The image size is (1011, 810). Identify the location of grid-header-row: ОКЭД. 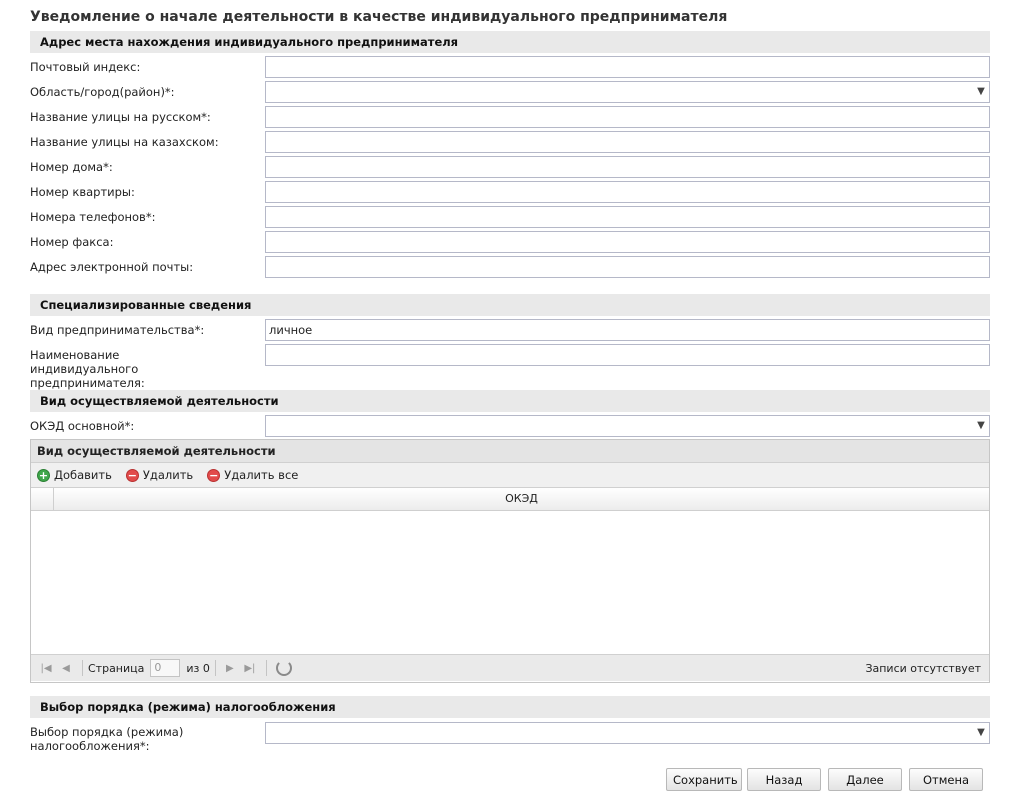
(510, 499).